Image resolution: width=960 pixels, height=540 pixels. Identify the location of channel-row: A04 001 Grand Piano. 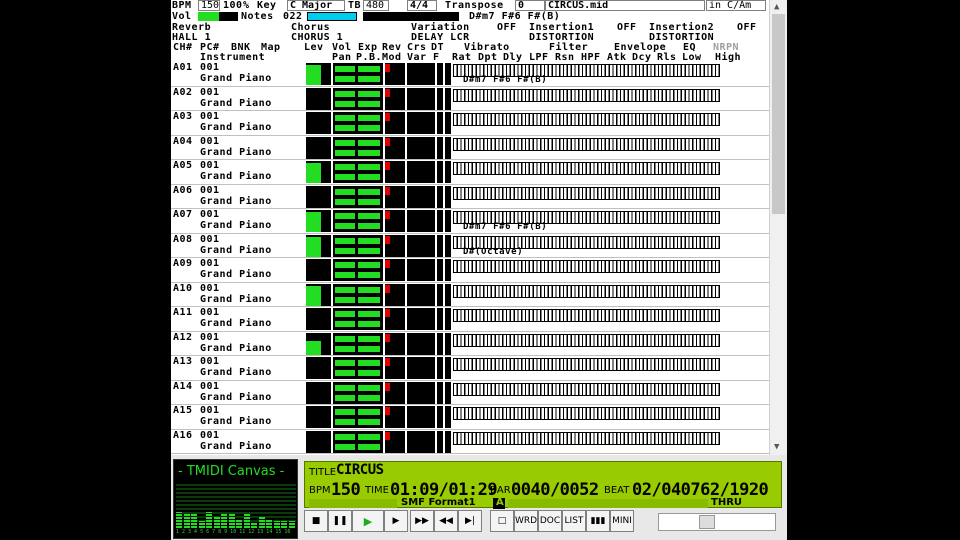
(470, 148).